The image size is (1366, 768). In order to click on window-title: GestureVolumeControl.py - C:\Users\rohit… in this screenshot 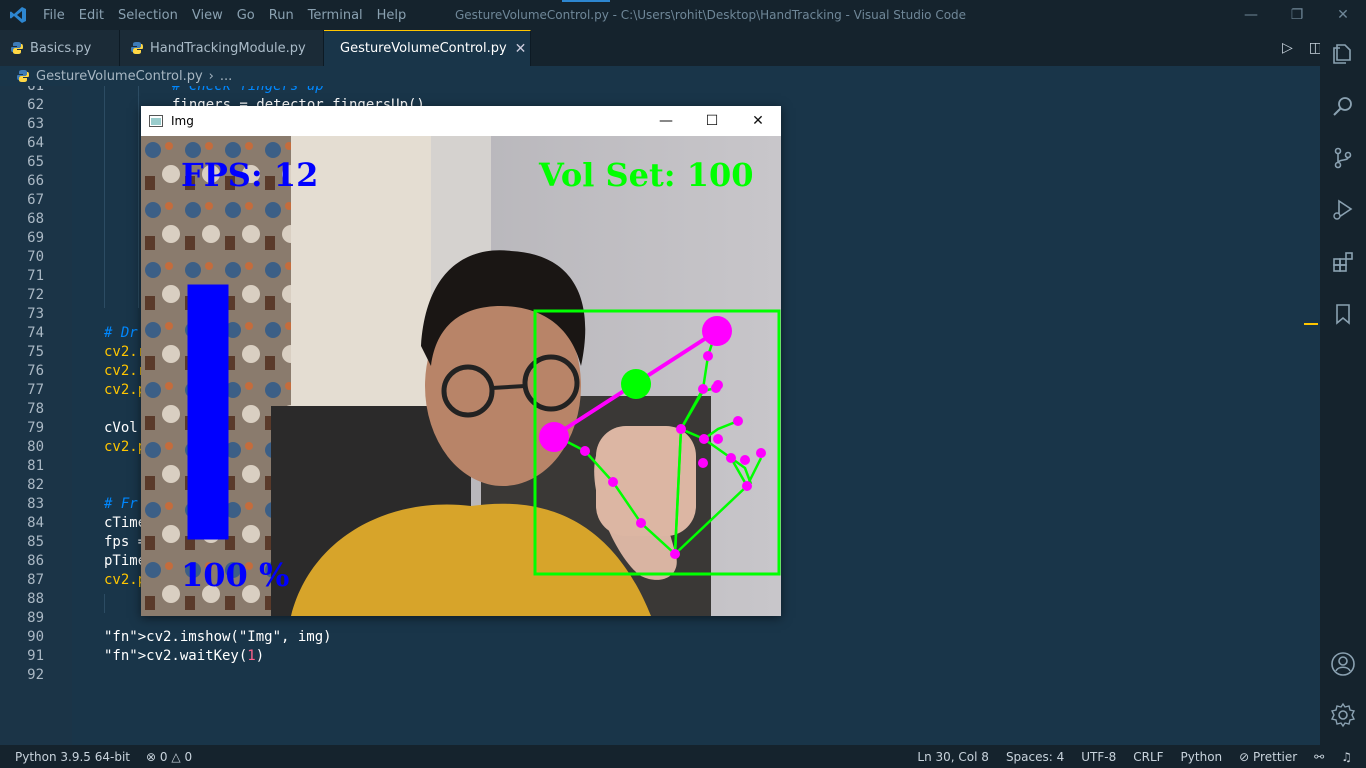, I will do `click(711, 15)`.